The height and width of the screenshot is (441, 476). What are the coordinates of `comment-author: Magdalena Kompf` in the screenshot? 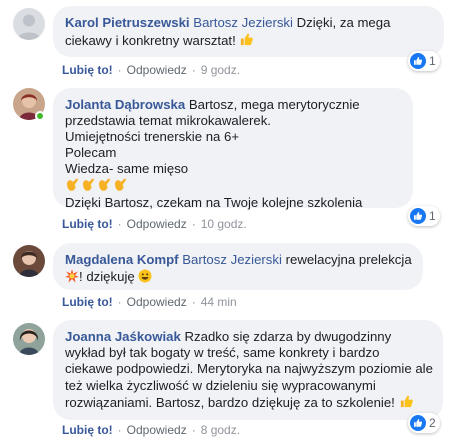 It's located at (122, 259).